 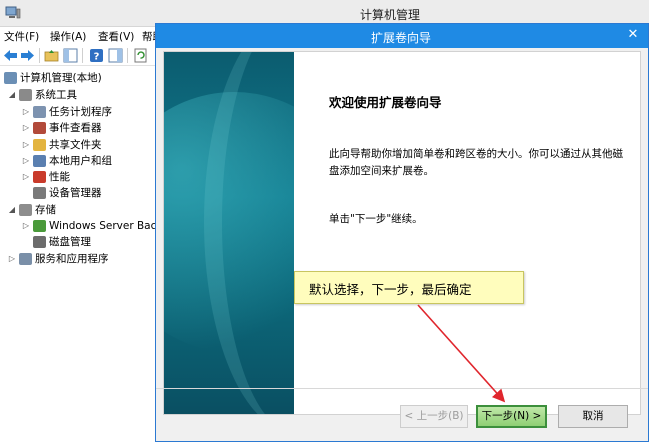 I want to click on users-icon, so click(x=39, y=161).